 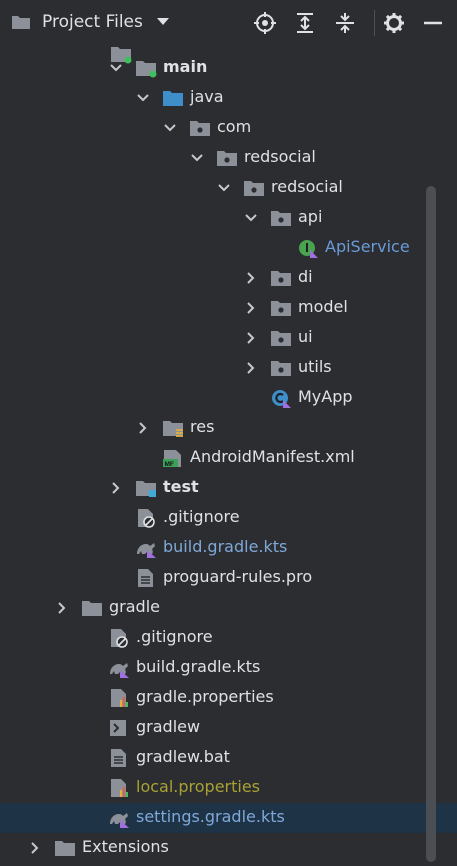 What do you see at coordinates (228, 23) in the screenshot?
I see `project-toolbar: Project Files` at bounding box center [228, 23].